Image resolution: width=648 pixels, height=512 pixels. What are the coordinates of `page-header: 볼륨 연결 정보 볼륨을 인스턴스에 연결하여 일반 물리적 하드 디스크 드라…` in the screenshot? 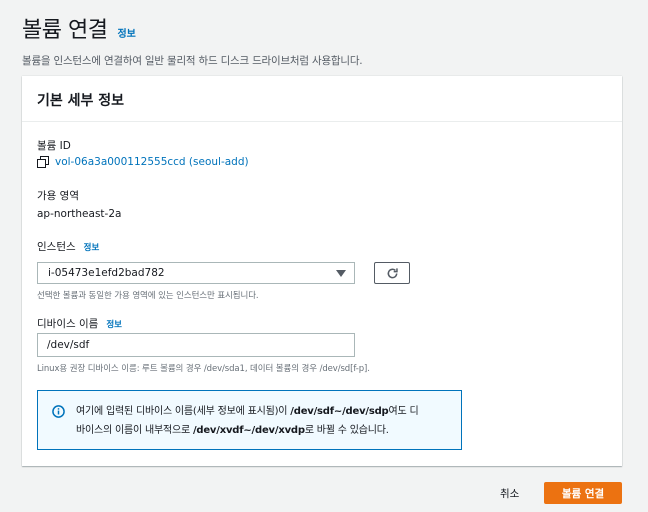 It's located at (192, 34).